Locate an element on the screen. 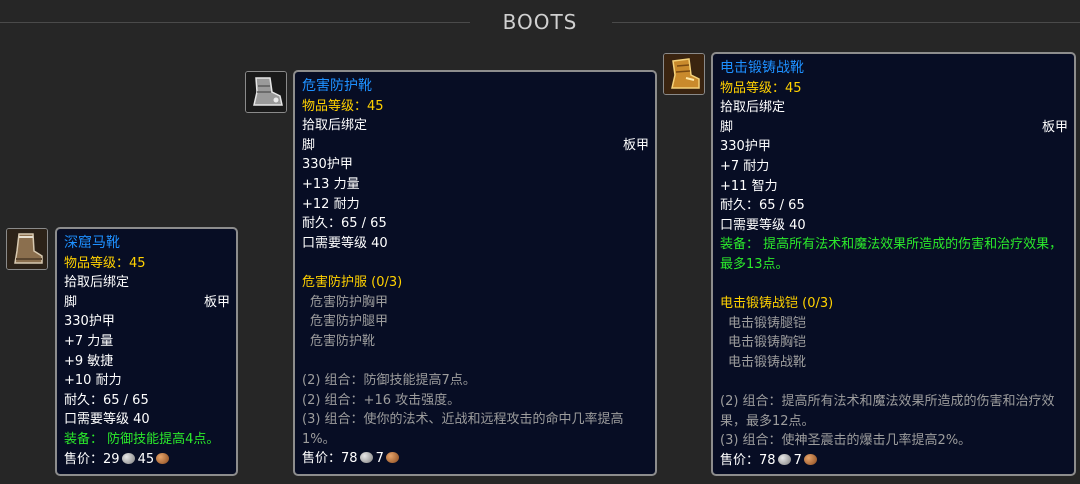  set-piece: 危害防护腿甲 is located at coordinates (349, 322).